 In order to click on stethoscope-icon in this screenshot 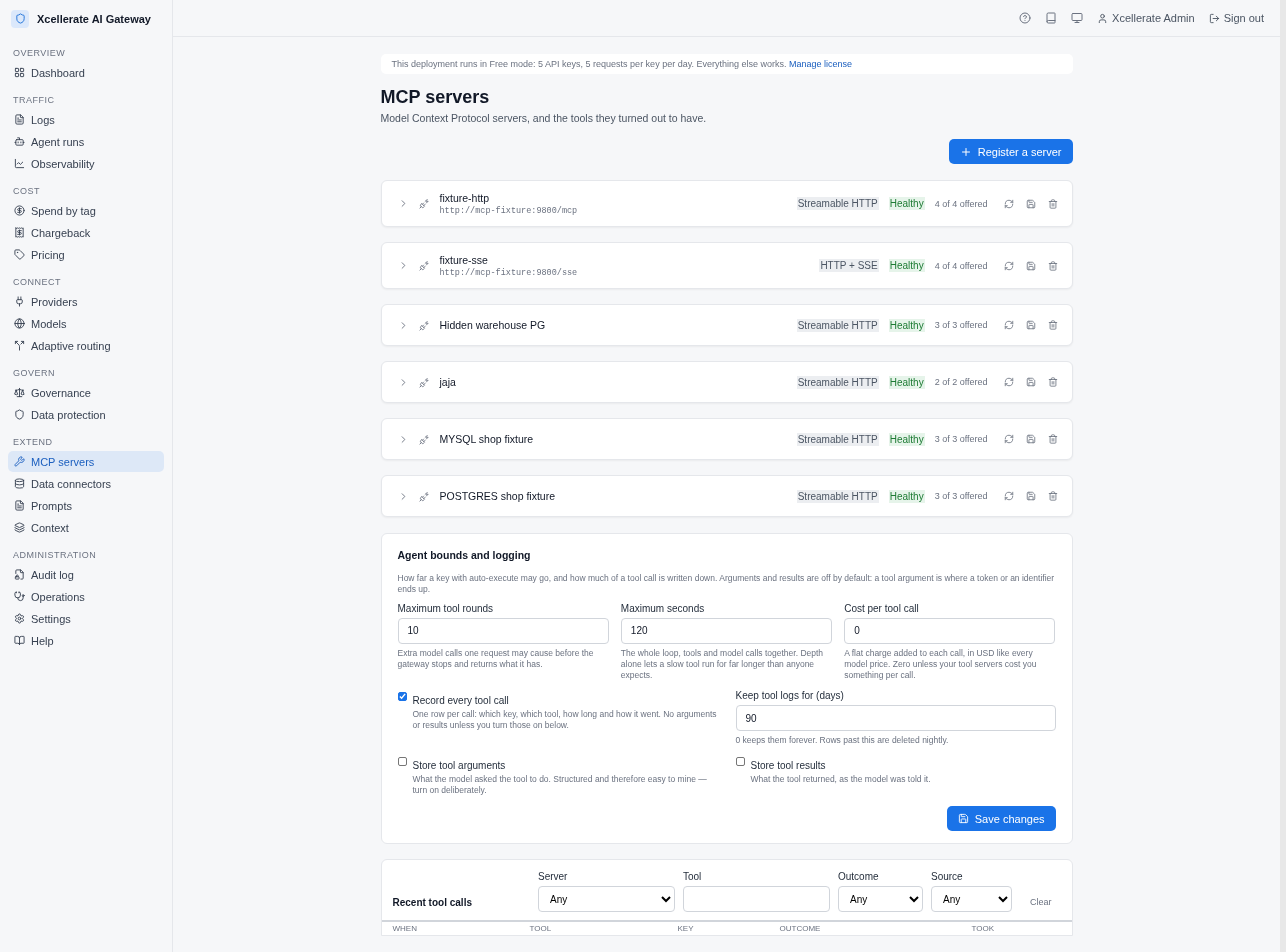, I will do `click(19, 596)`.